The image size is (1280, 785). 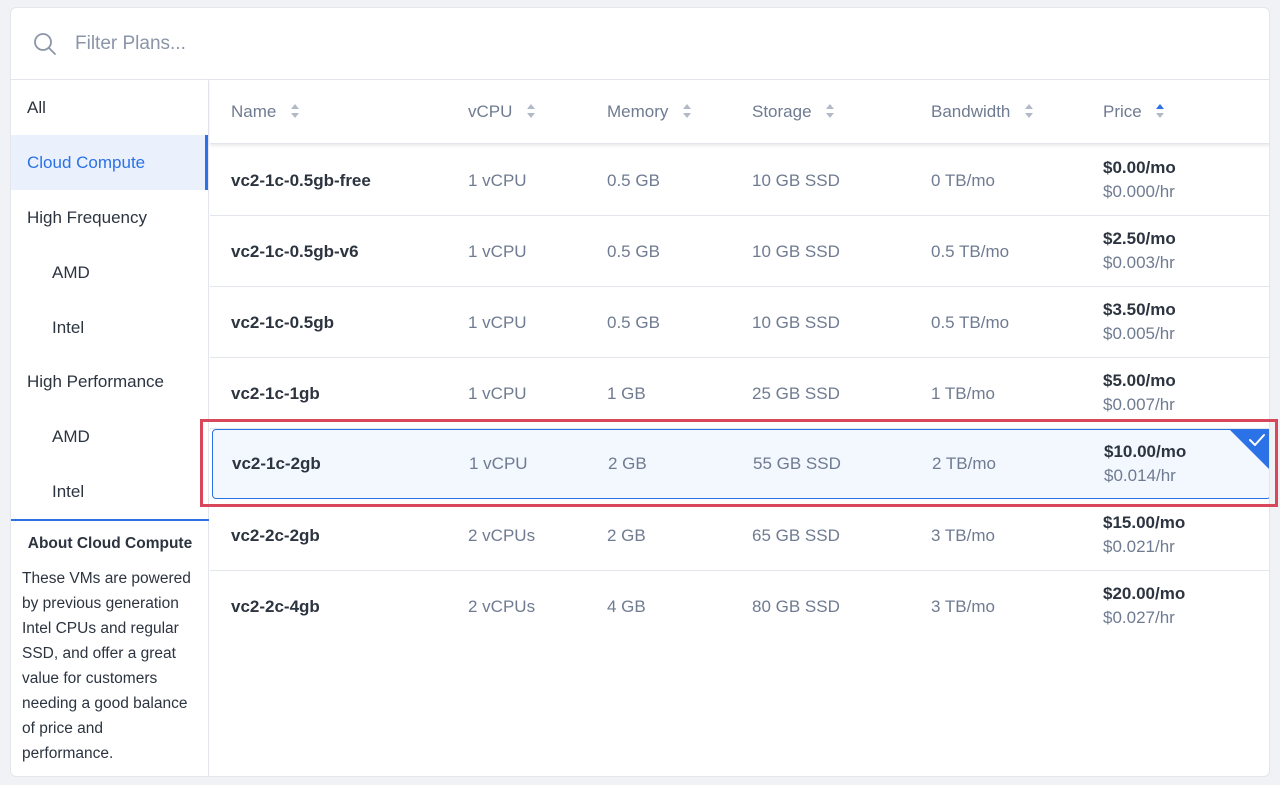 What do you see at coordinates (276, 463) in the screenshot?
I see `plan-name: vc2-1c-2gb` at bounding box center [276, 463].